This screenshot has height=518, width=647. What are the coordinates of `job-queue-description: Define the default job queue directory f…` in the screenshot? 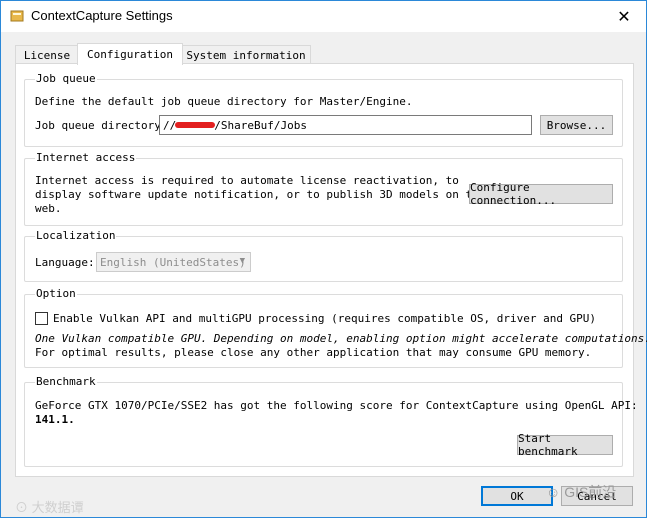 It's located at (224, 101).